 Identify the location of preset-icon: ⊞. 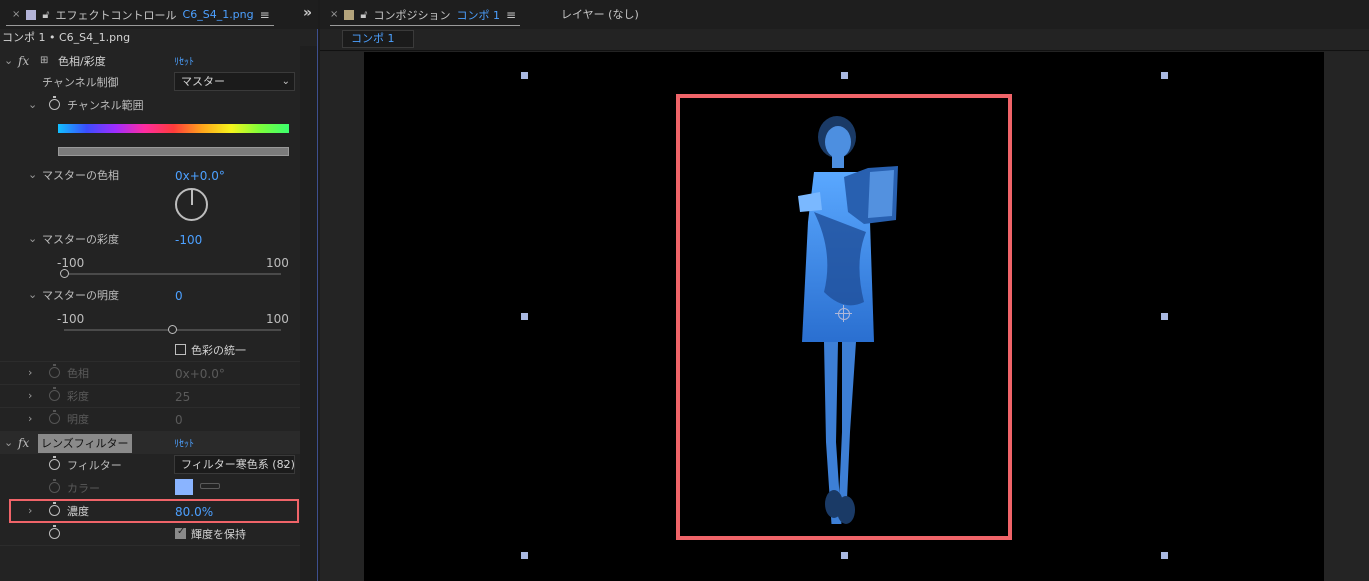
(44, 60).